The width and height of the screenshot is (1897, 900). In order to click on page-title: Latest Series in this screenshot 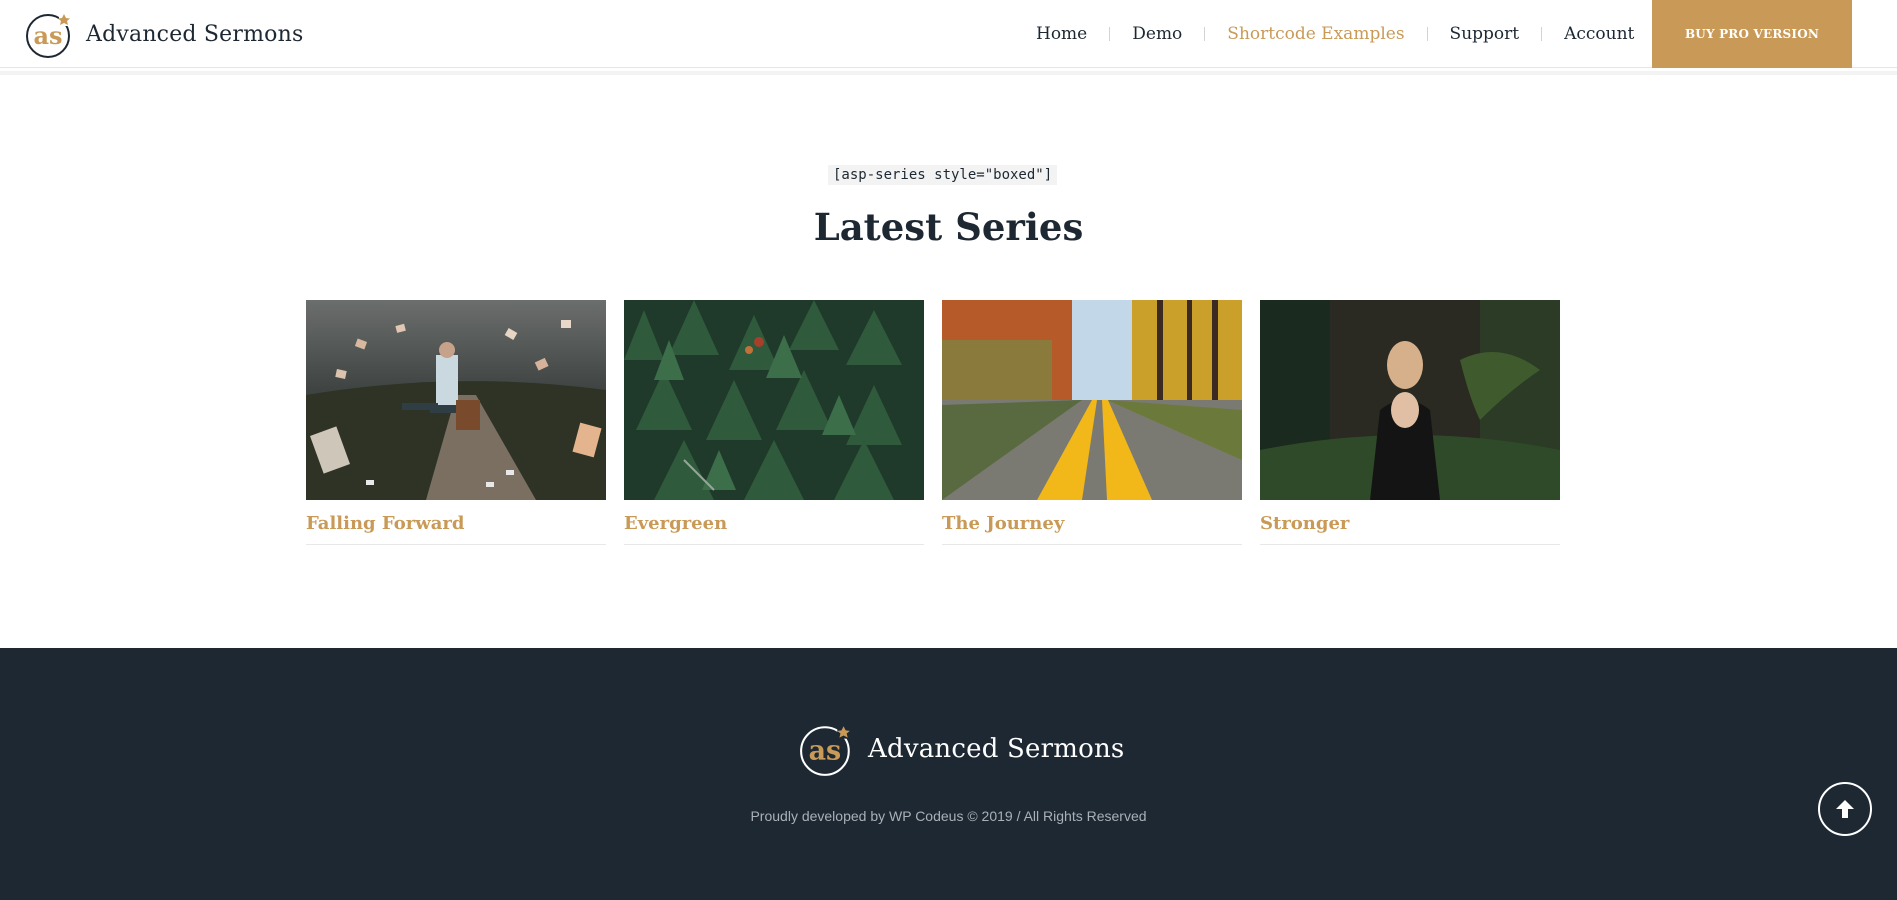, I will do `click(948, 227)`.